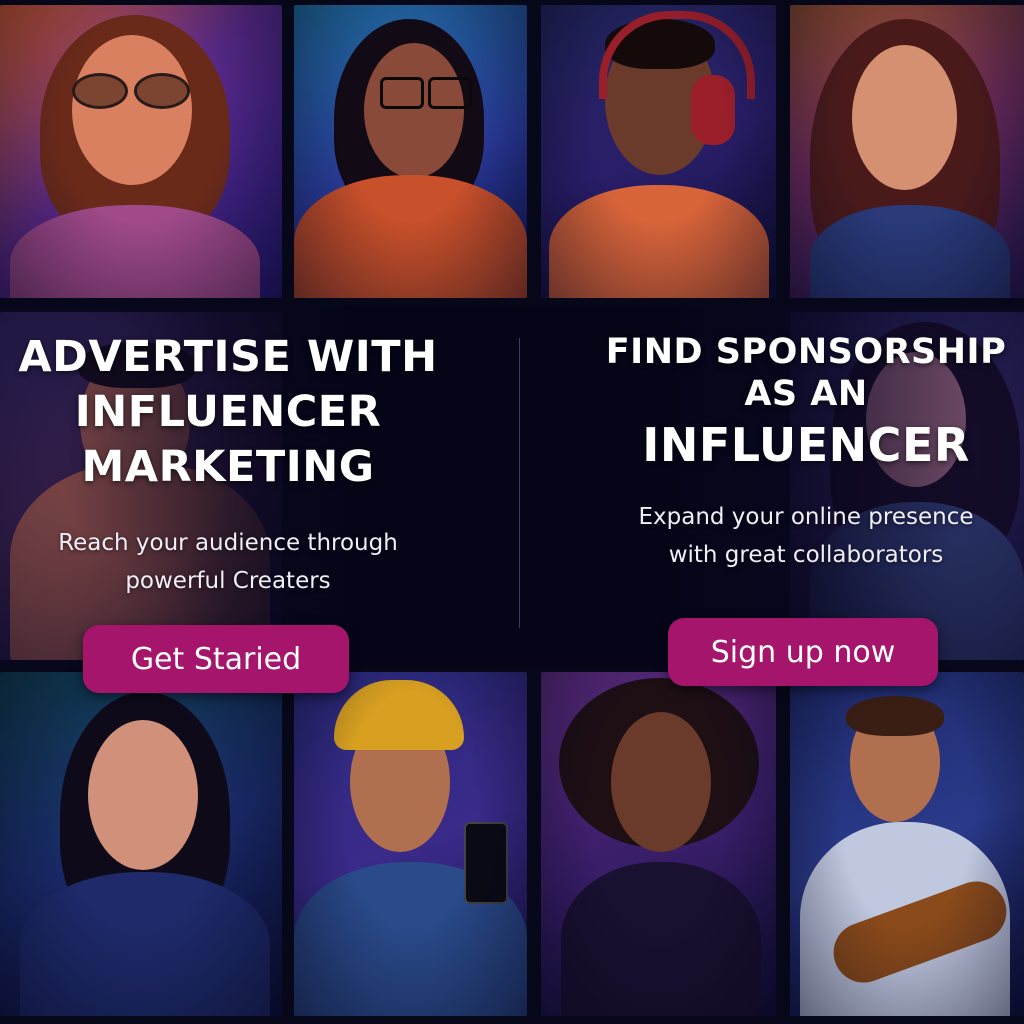  What do you see at coordinates (806, 352) in the screenshot?
I see `headline-line: FIND SPONSORSHIP` at bounding box center [806, 352].